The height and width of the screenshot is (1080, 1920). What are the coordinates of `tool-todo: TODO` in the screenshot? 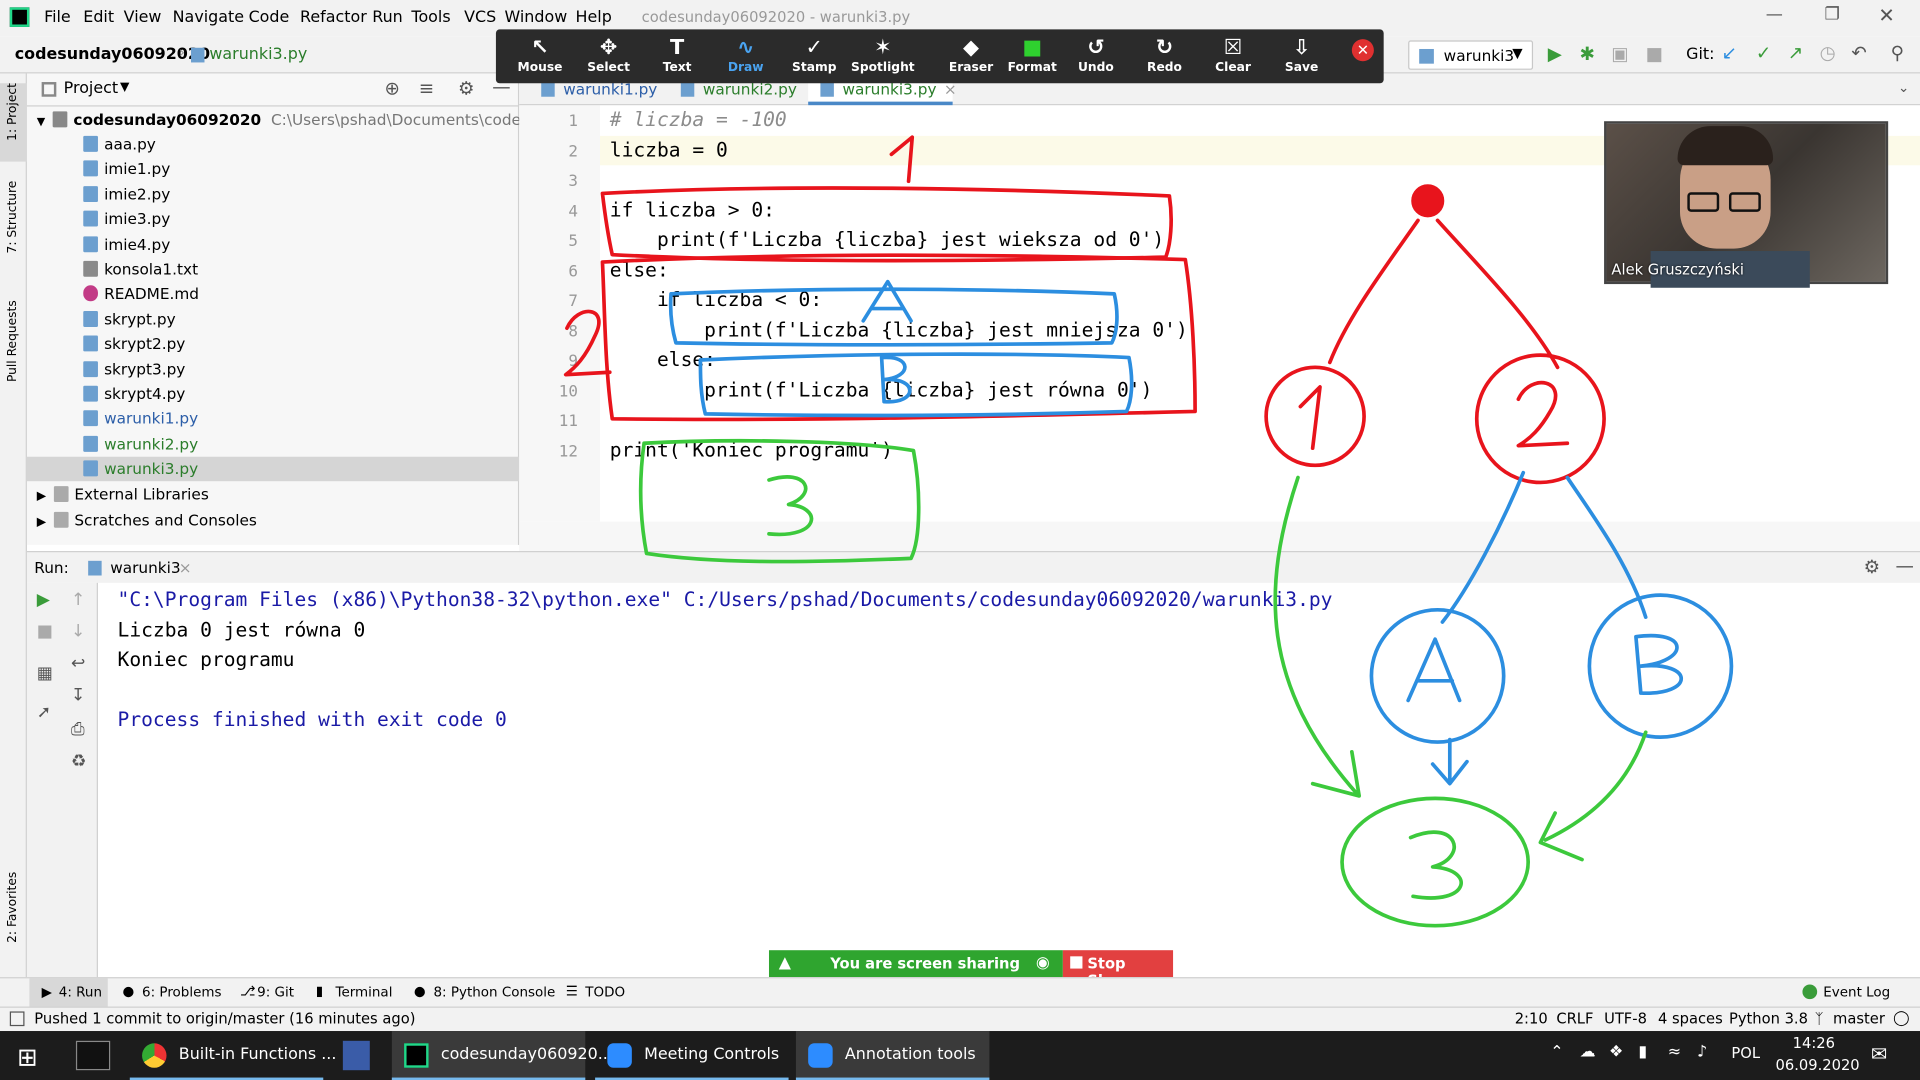 It's located at (605, 992).